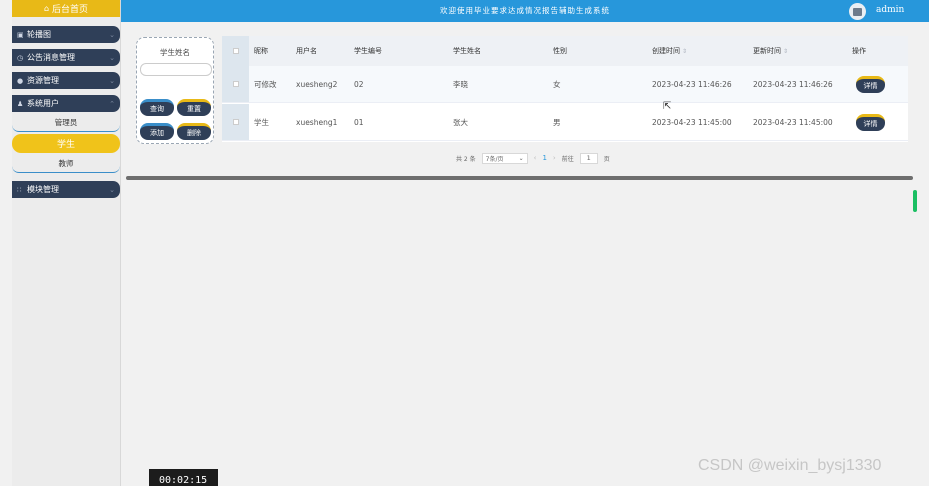 The image size is (929, 486). Describe the element at coordinates (46, 8) in the screenshot. I see `home-icon: ⌂` at that location.